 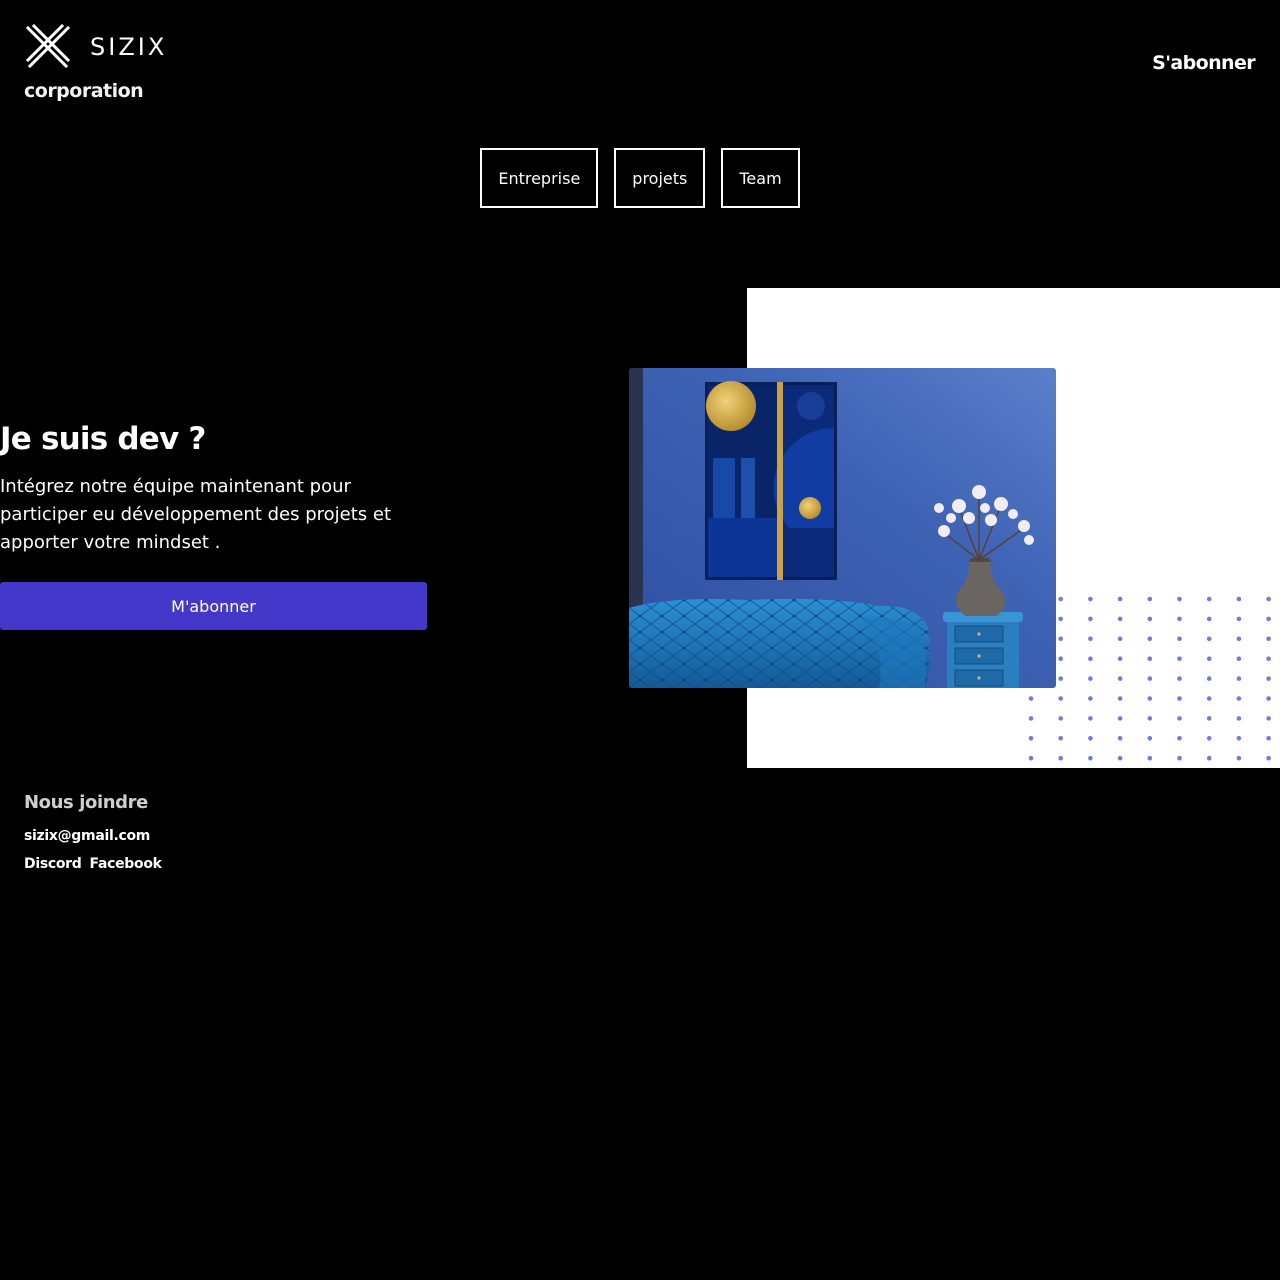 I want to click on logo: SIZIX, so click(x=95, y=47).